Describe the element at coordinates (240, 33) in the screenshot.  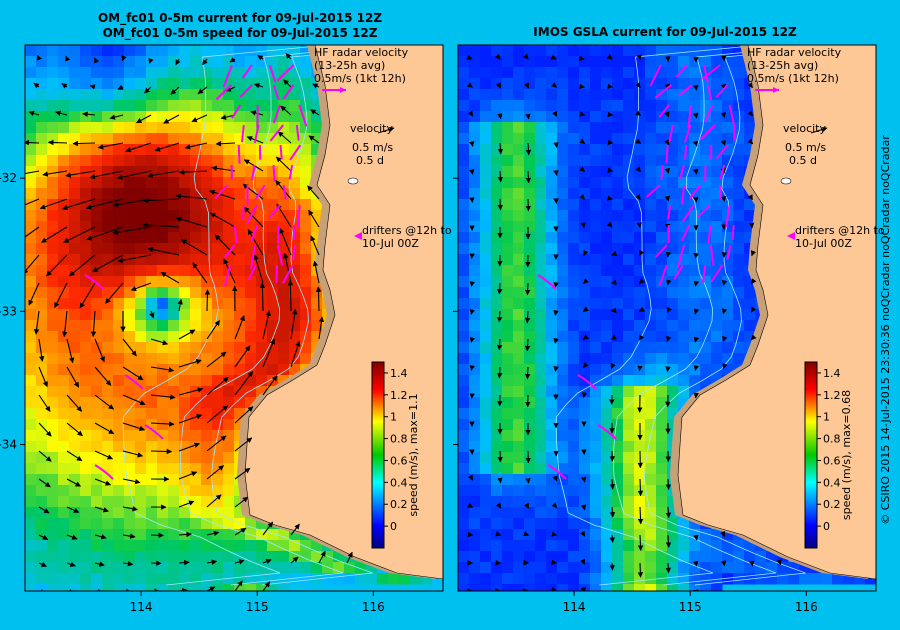
I see `title-left-line2: OM_fc01 0-5m speed for 09-Jul-2015 12Z` at that location.